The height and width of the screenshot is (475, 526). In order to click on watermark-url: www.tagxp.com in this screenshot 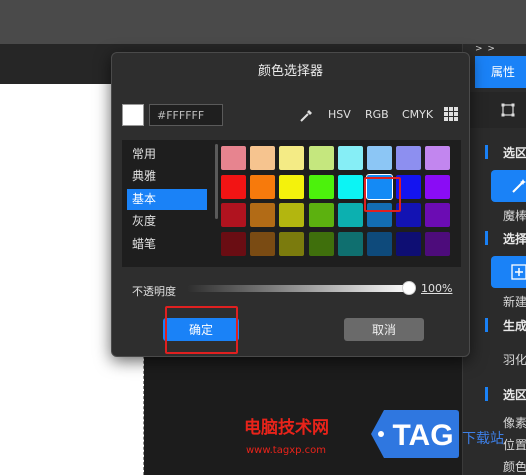, I will do `click(286, 450)`.